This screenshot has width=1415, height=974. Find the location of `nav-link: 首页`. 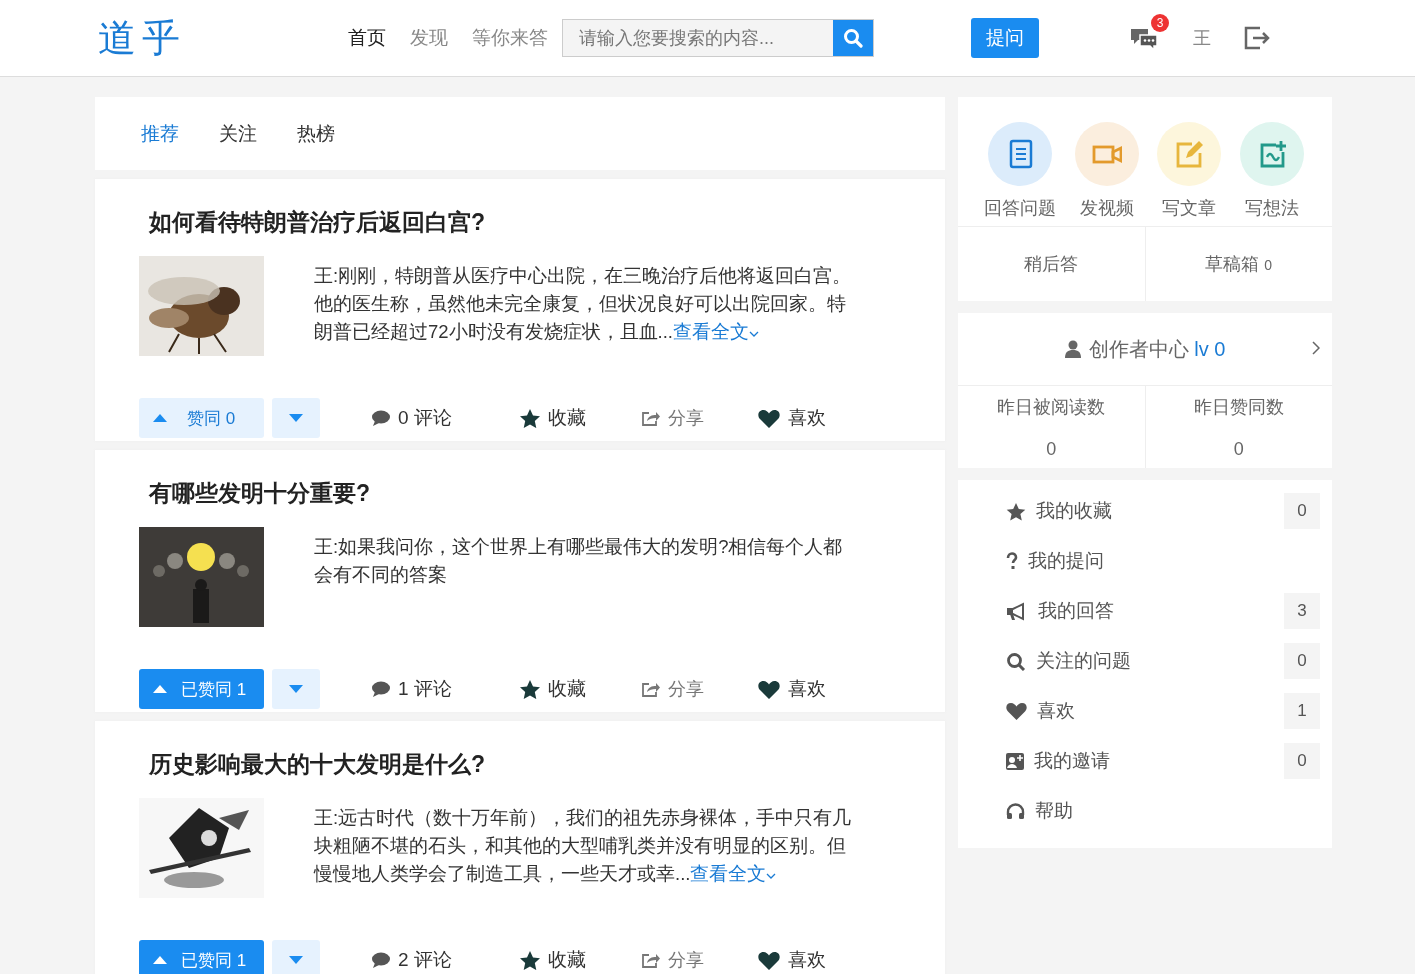

nav-link: 首页 is located at coordinates (367, 38).